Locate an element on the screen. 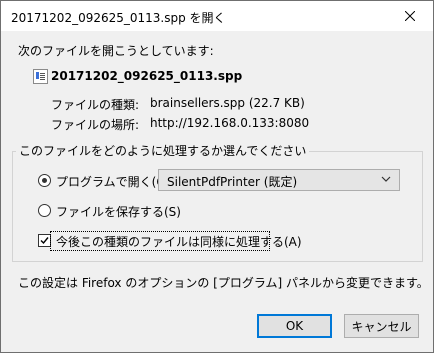  close-icon is located at coordinates (410, 16).